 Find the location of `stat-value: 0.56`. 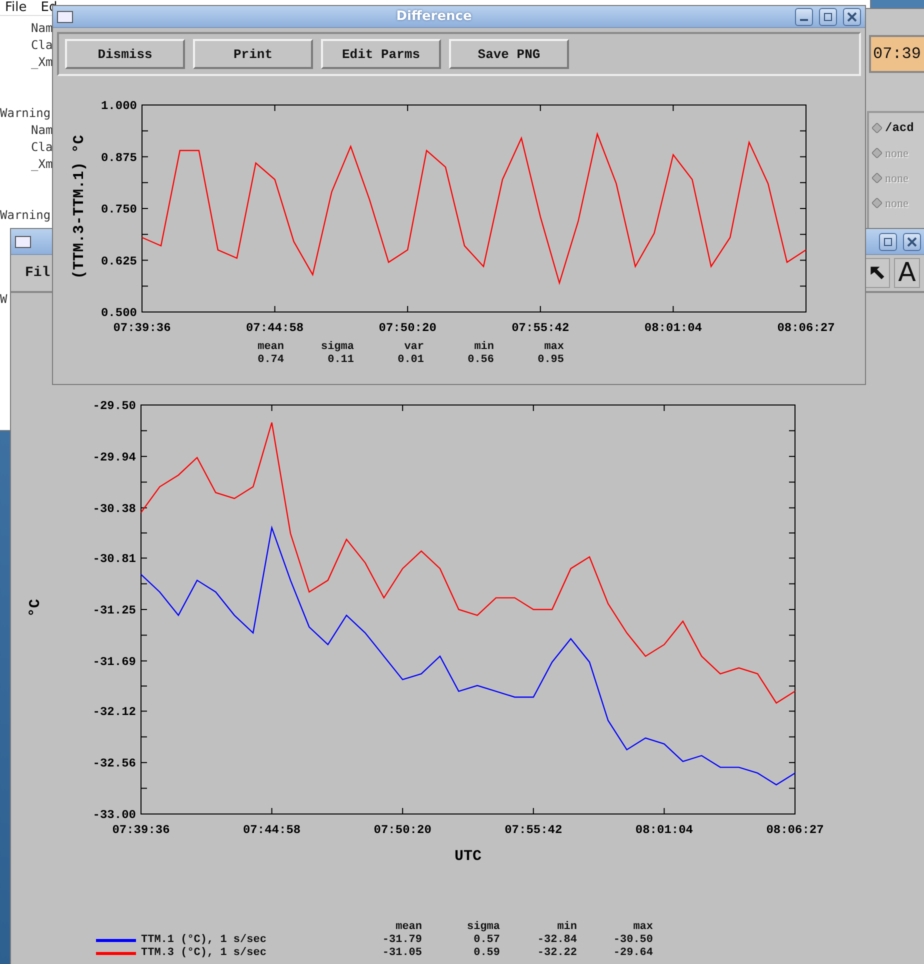

stat-value: 0.56 is located at coordinates (480, 360).